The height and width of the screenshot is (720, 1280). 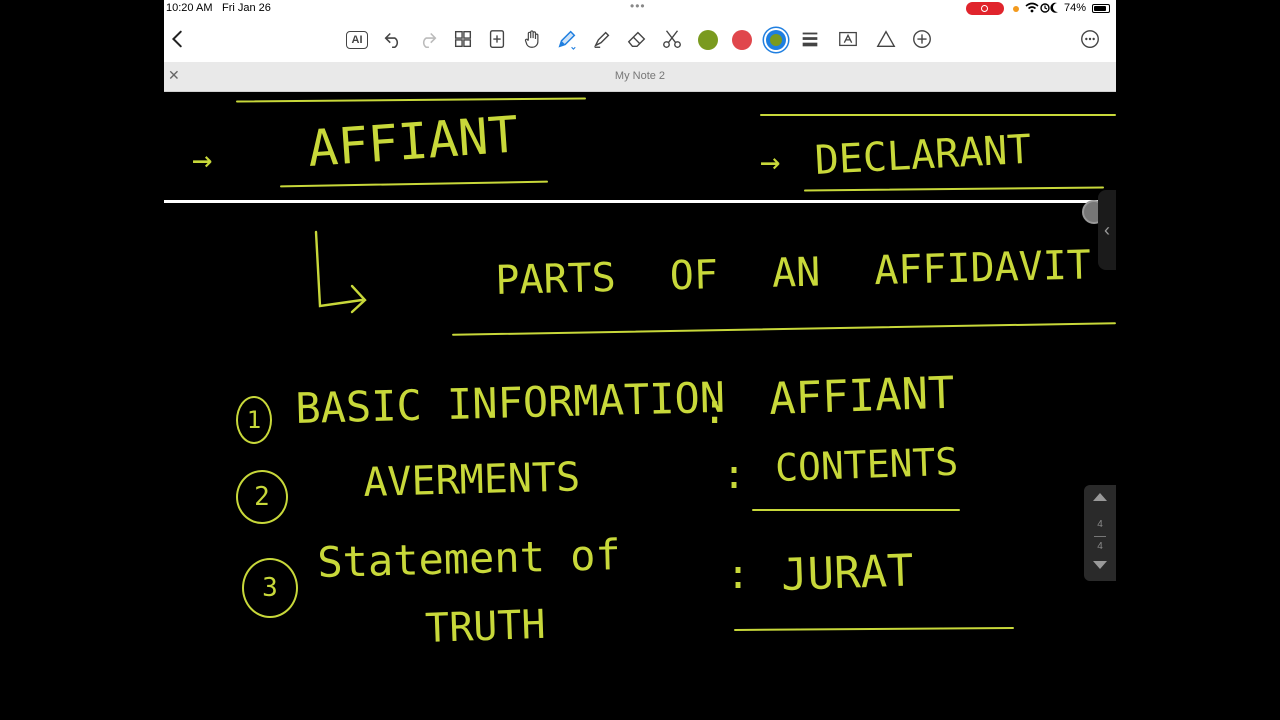 What do you see at coordinates (202, 160) in the screenshot?
I see `arrow-affiant: →` at bounding box center [202, 160].